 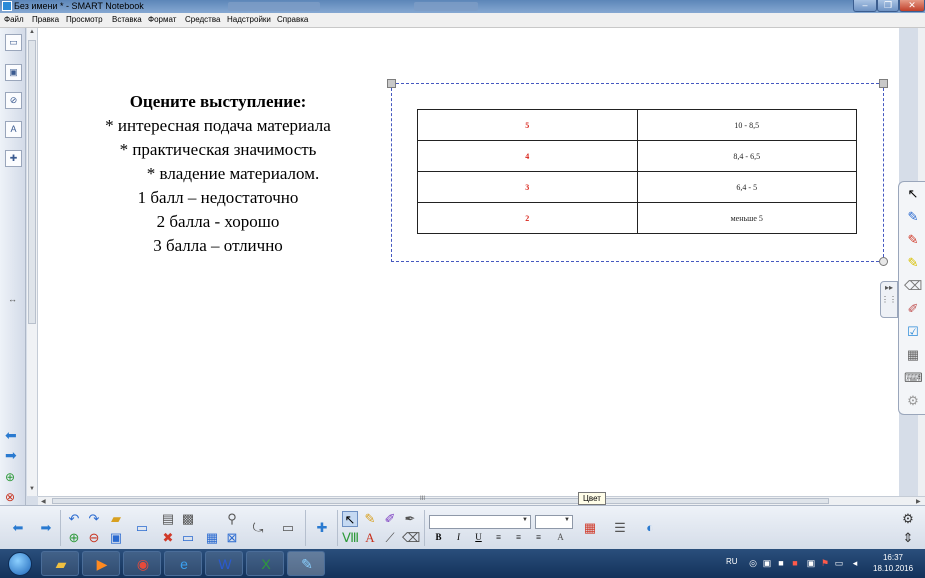 What do you see at coordinates (746, 187) in the screenshot?
I see `range-cell: 6,4 - 5` at bounding box center [746, 187].